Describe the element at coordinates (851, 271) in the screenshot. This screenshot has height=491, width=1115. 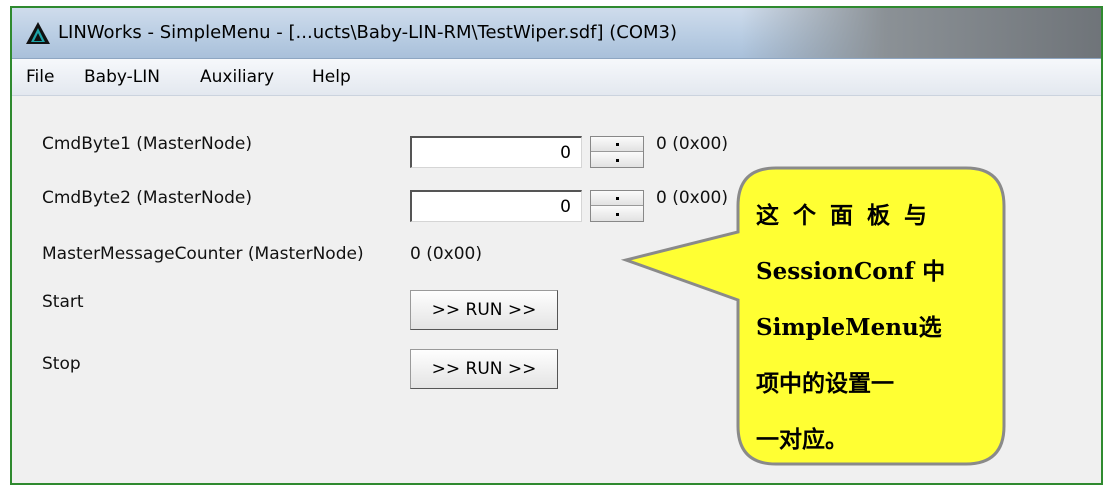
I see `callout-line-2: SessionConf 中` at that location.